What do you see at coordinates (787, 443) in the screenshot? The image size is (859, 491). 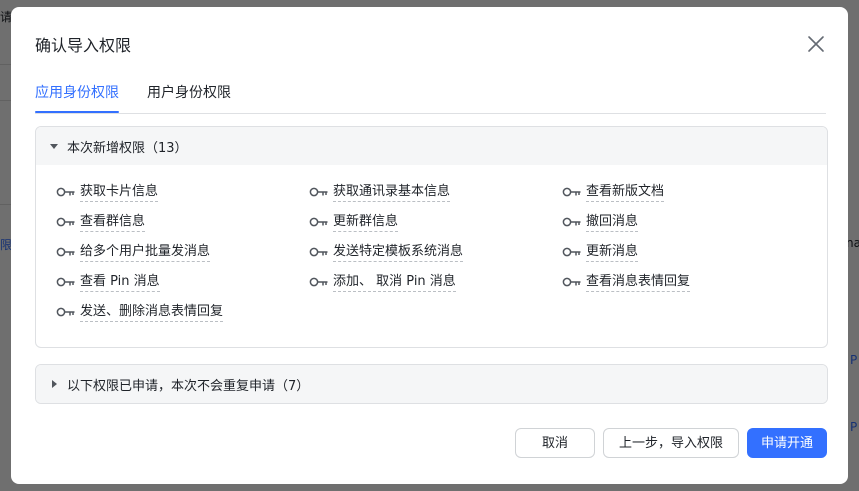 I see `apply-button: 申请开通` at bounding box center [787, 443].